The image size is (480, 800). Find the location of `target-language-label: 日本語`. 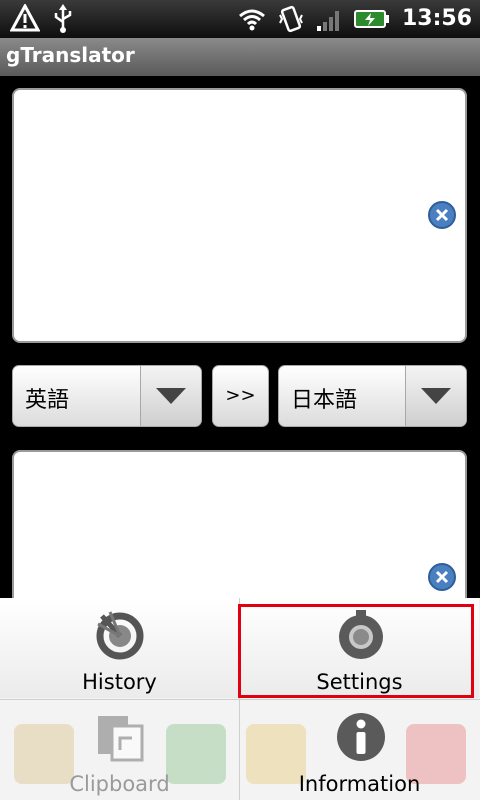

target-language-label: 日本語 is located at coordinates (324, 400).